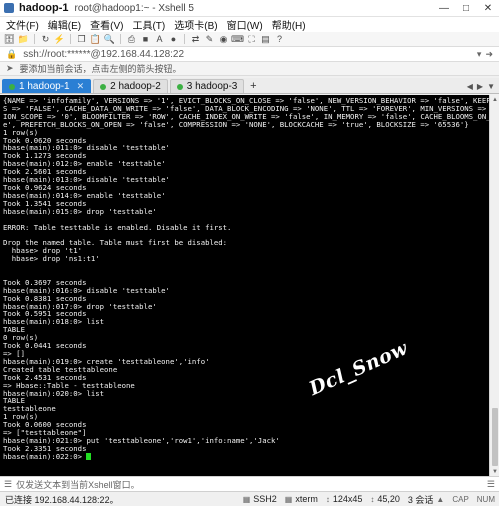 This screenshot has width=499, height=506. I want to click on cursor-icon: ↕, so click(372, 499).